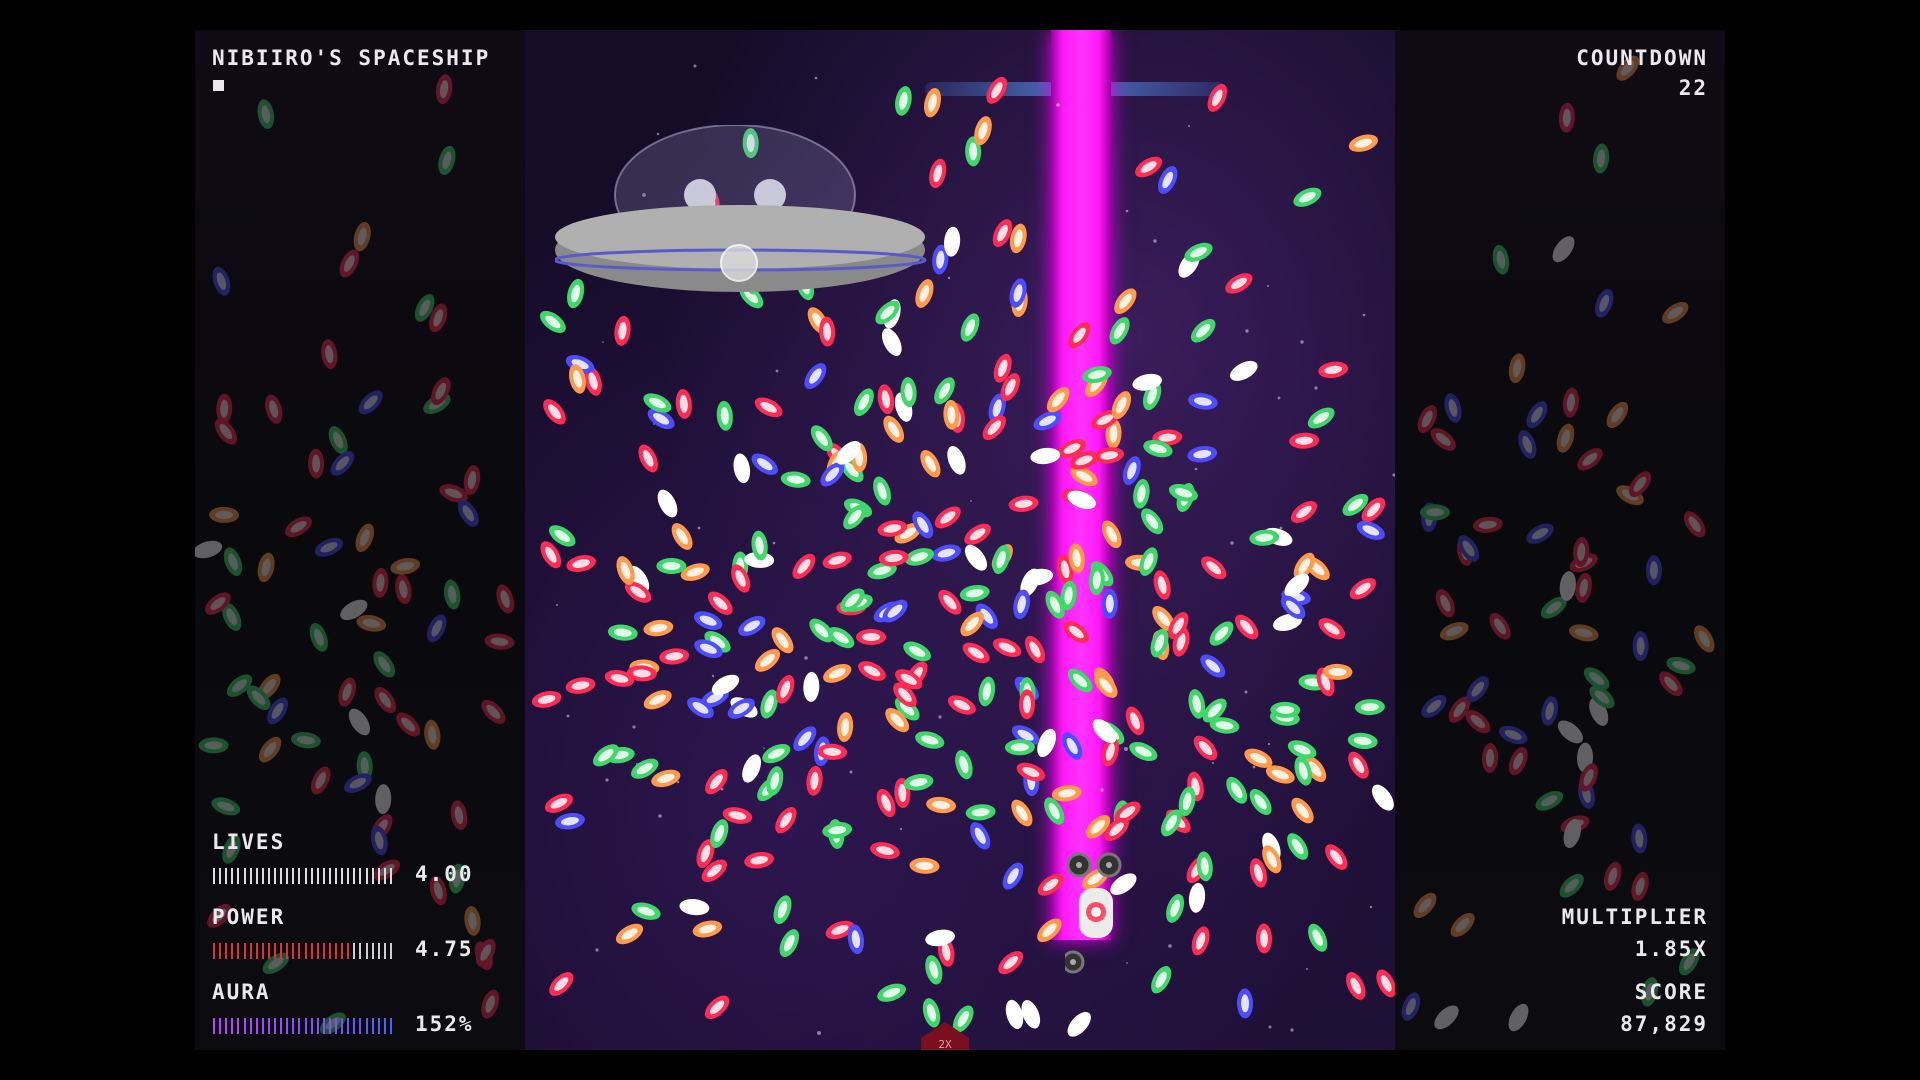  What do you see at coordinates (1642, 58) in the screenshot?
I see `countdown-label: COUNTDOWN` at bounding box center [1642, 58].